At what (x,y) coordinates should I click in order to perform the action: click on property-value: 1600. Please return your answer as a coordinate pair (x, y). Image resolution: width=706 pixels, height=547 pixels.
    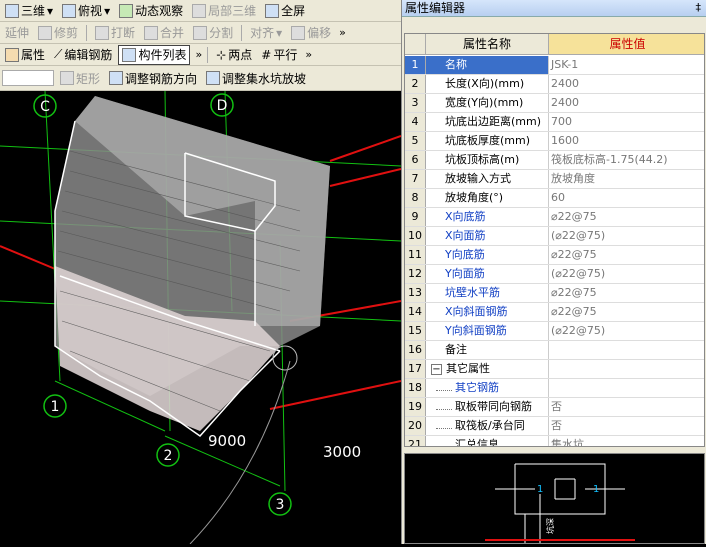
    Looking at the image, I should click on (626, 141).